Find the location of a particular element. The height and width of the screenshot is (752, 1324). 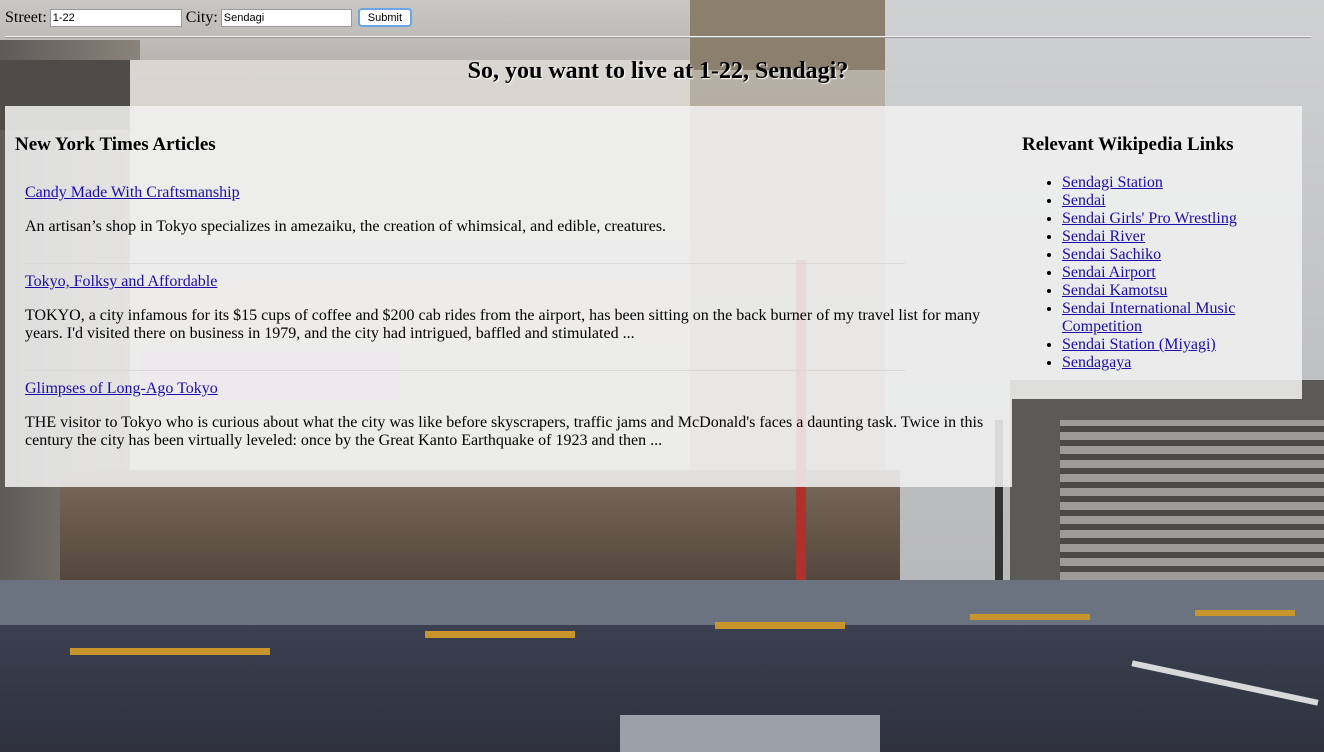

list-item: Sendagi Station is located at coordinates (1162, 183).